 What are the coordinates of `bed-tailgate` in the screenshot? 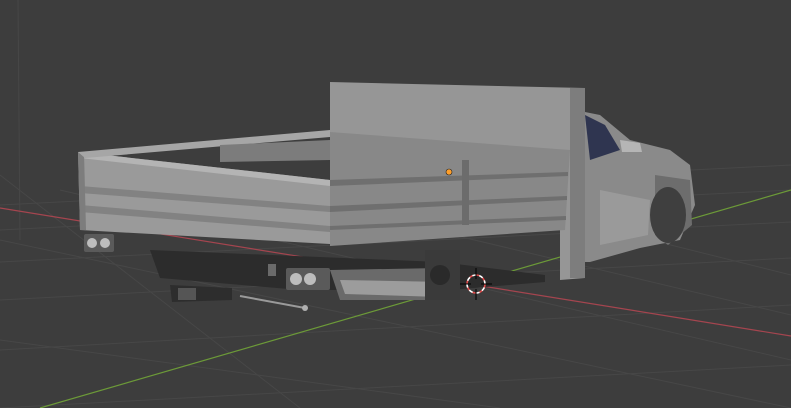 It's located at (204, 198).